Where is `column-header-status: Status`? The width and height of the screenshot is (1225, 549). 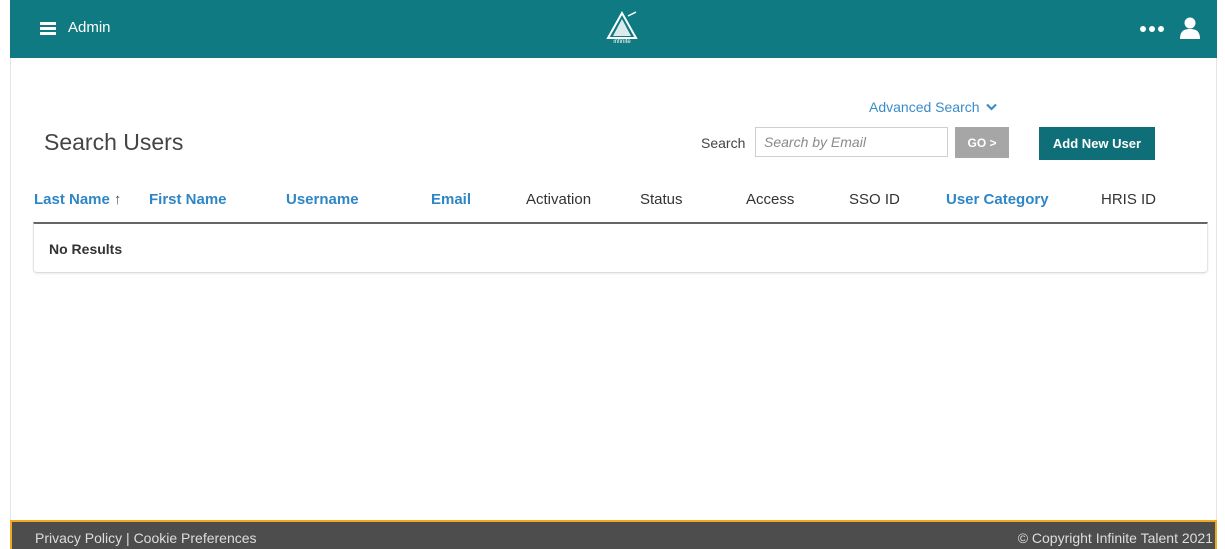 column-header-status: Status is located at coordinates (661, 199).